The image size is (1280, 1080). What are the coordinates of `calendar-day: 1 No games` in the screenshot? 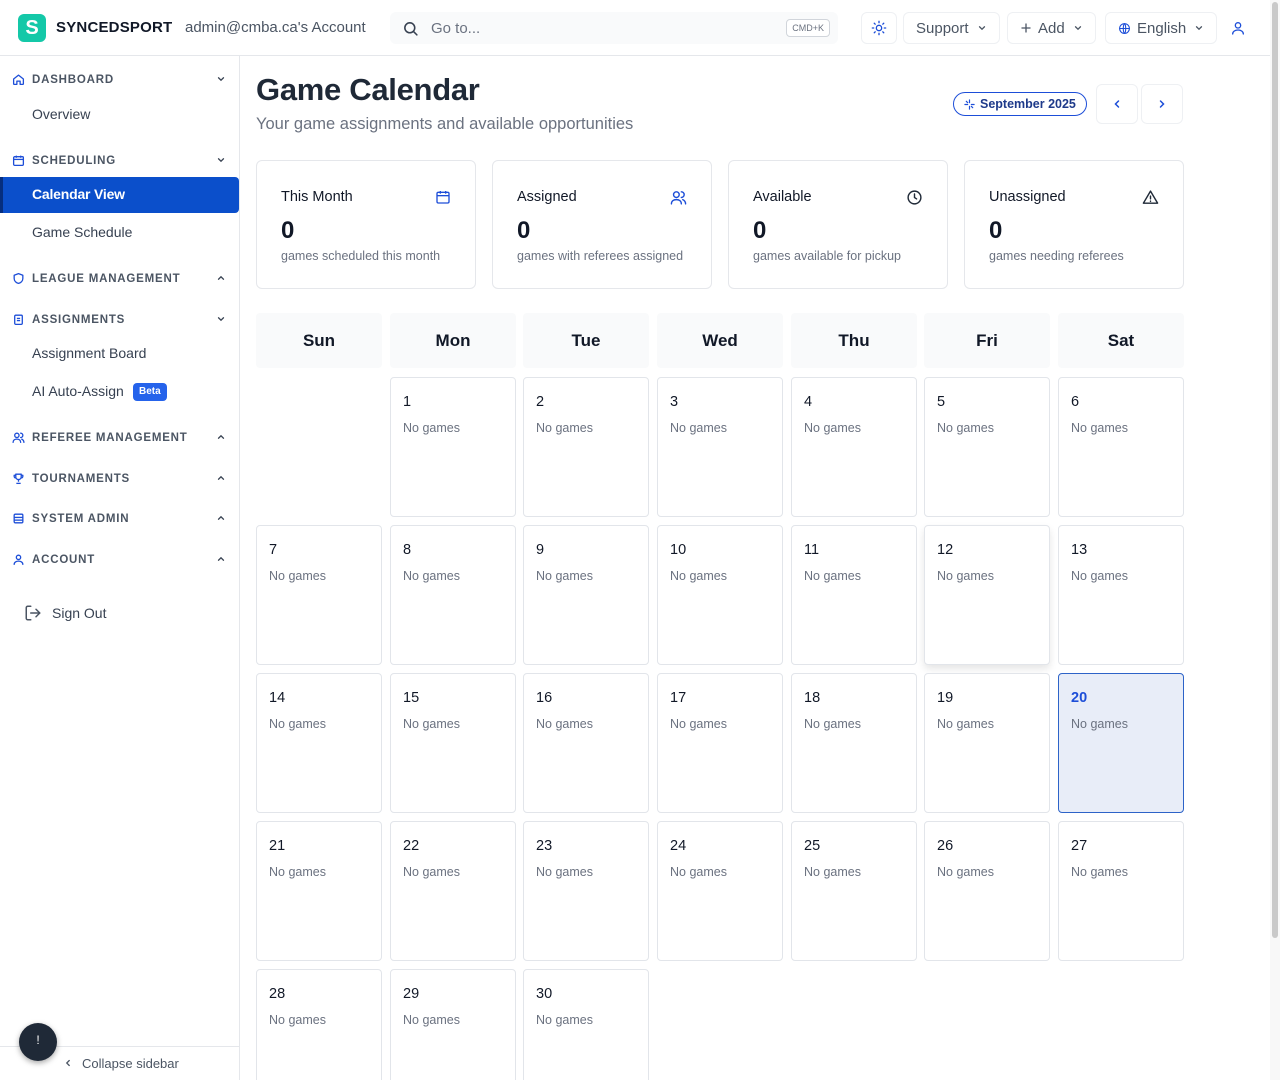 It's located at (453, 447).